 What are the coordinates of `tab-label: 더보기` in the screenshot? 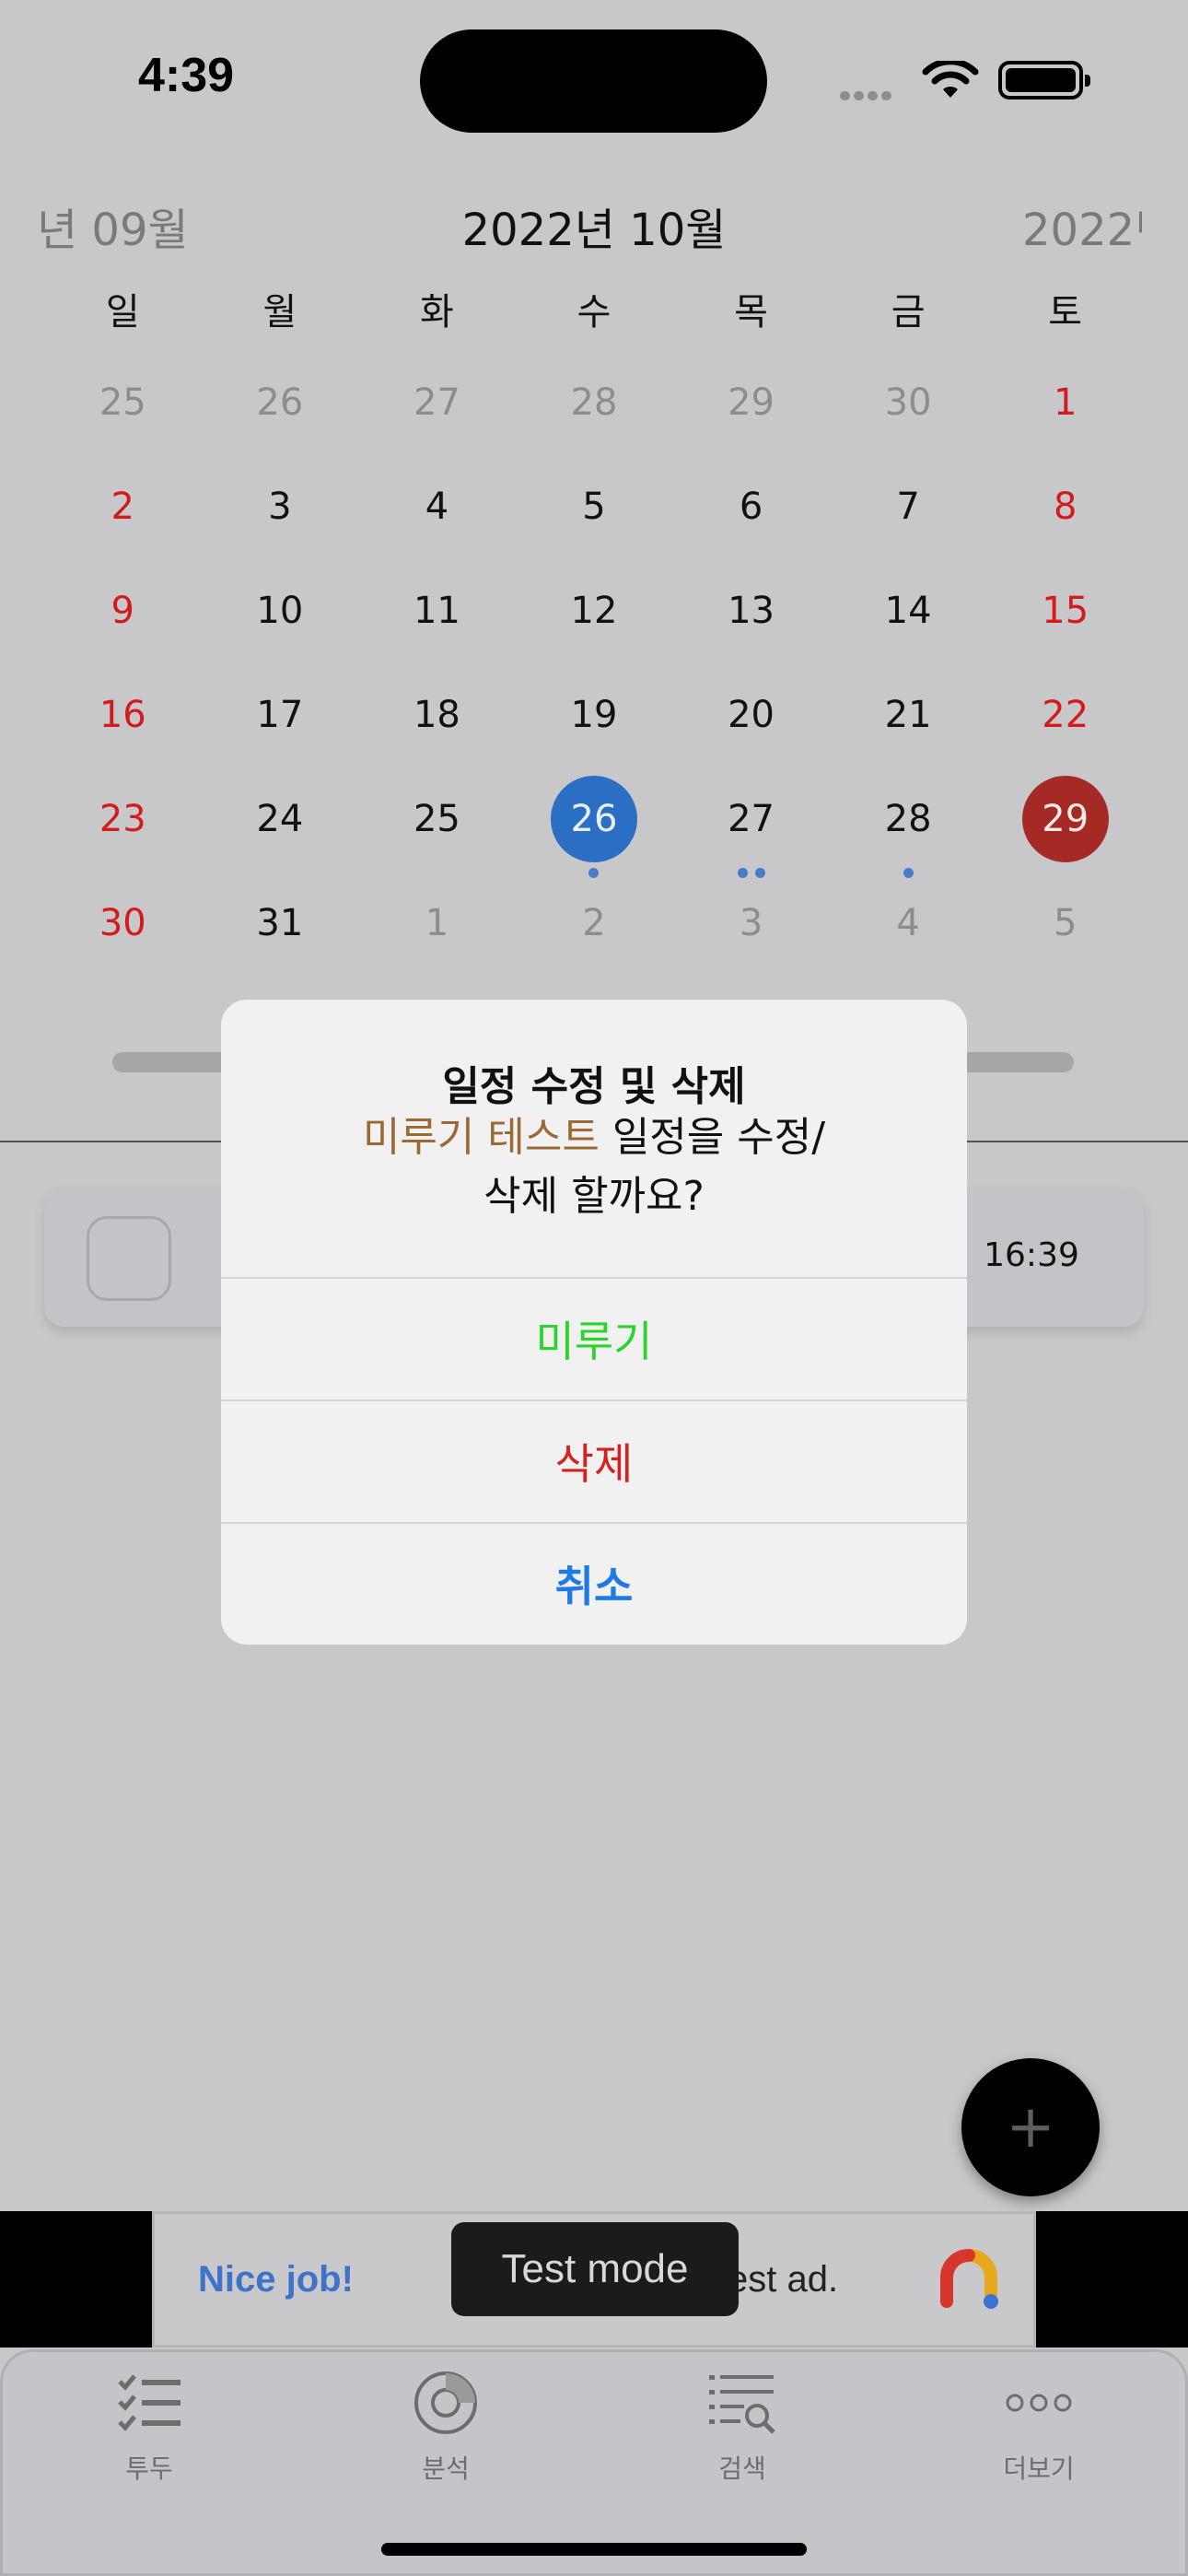 It's located at (1039, 2469).